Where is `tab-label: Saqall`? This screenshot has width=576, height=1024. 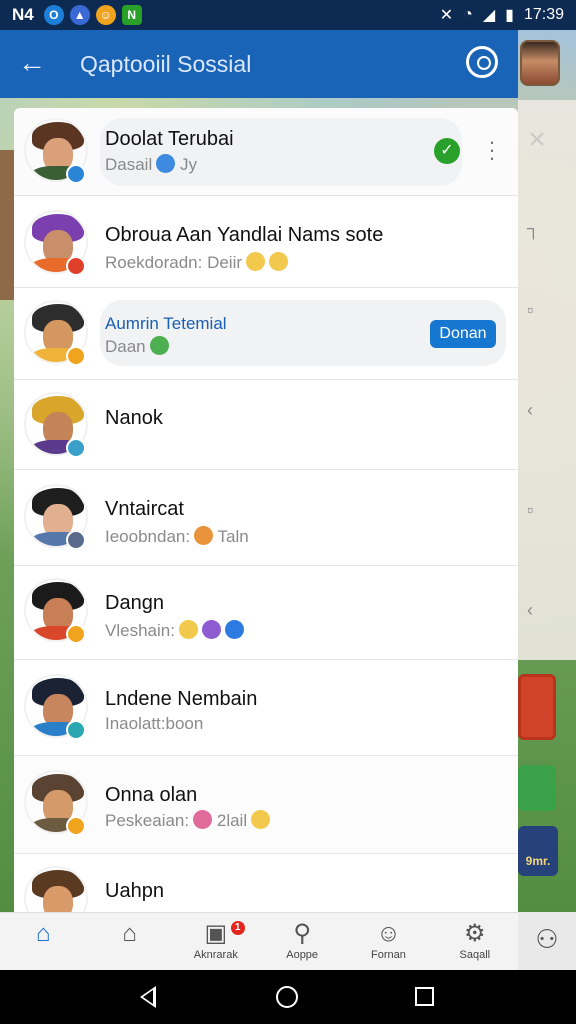
tab-label: Saqall is located at coordinates (475, 955).